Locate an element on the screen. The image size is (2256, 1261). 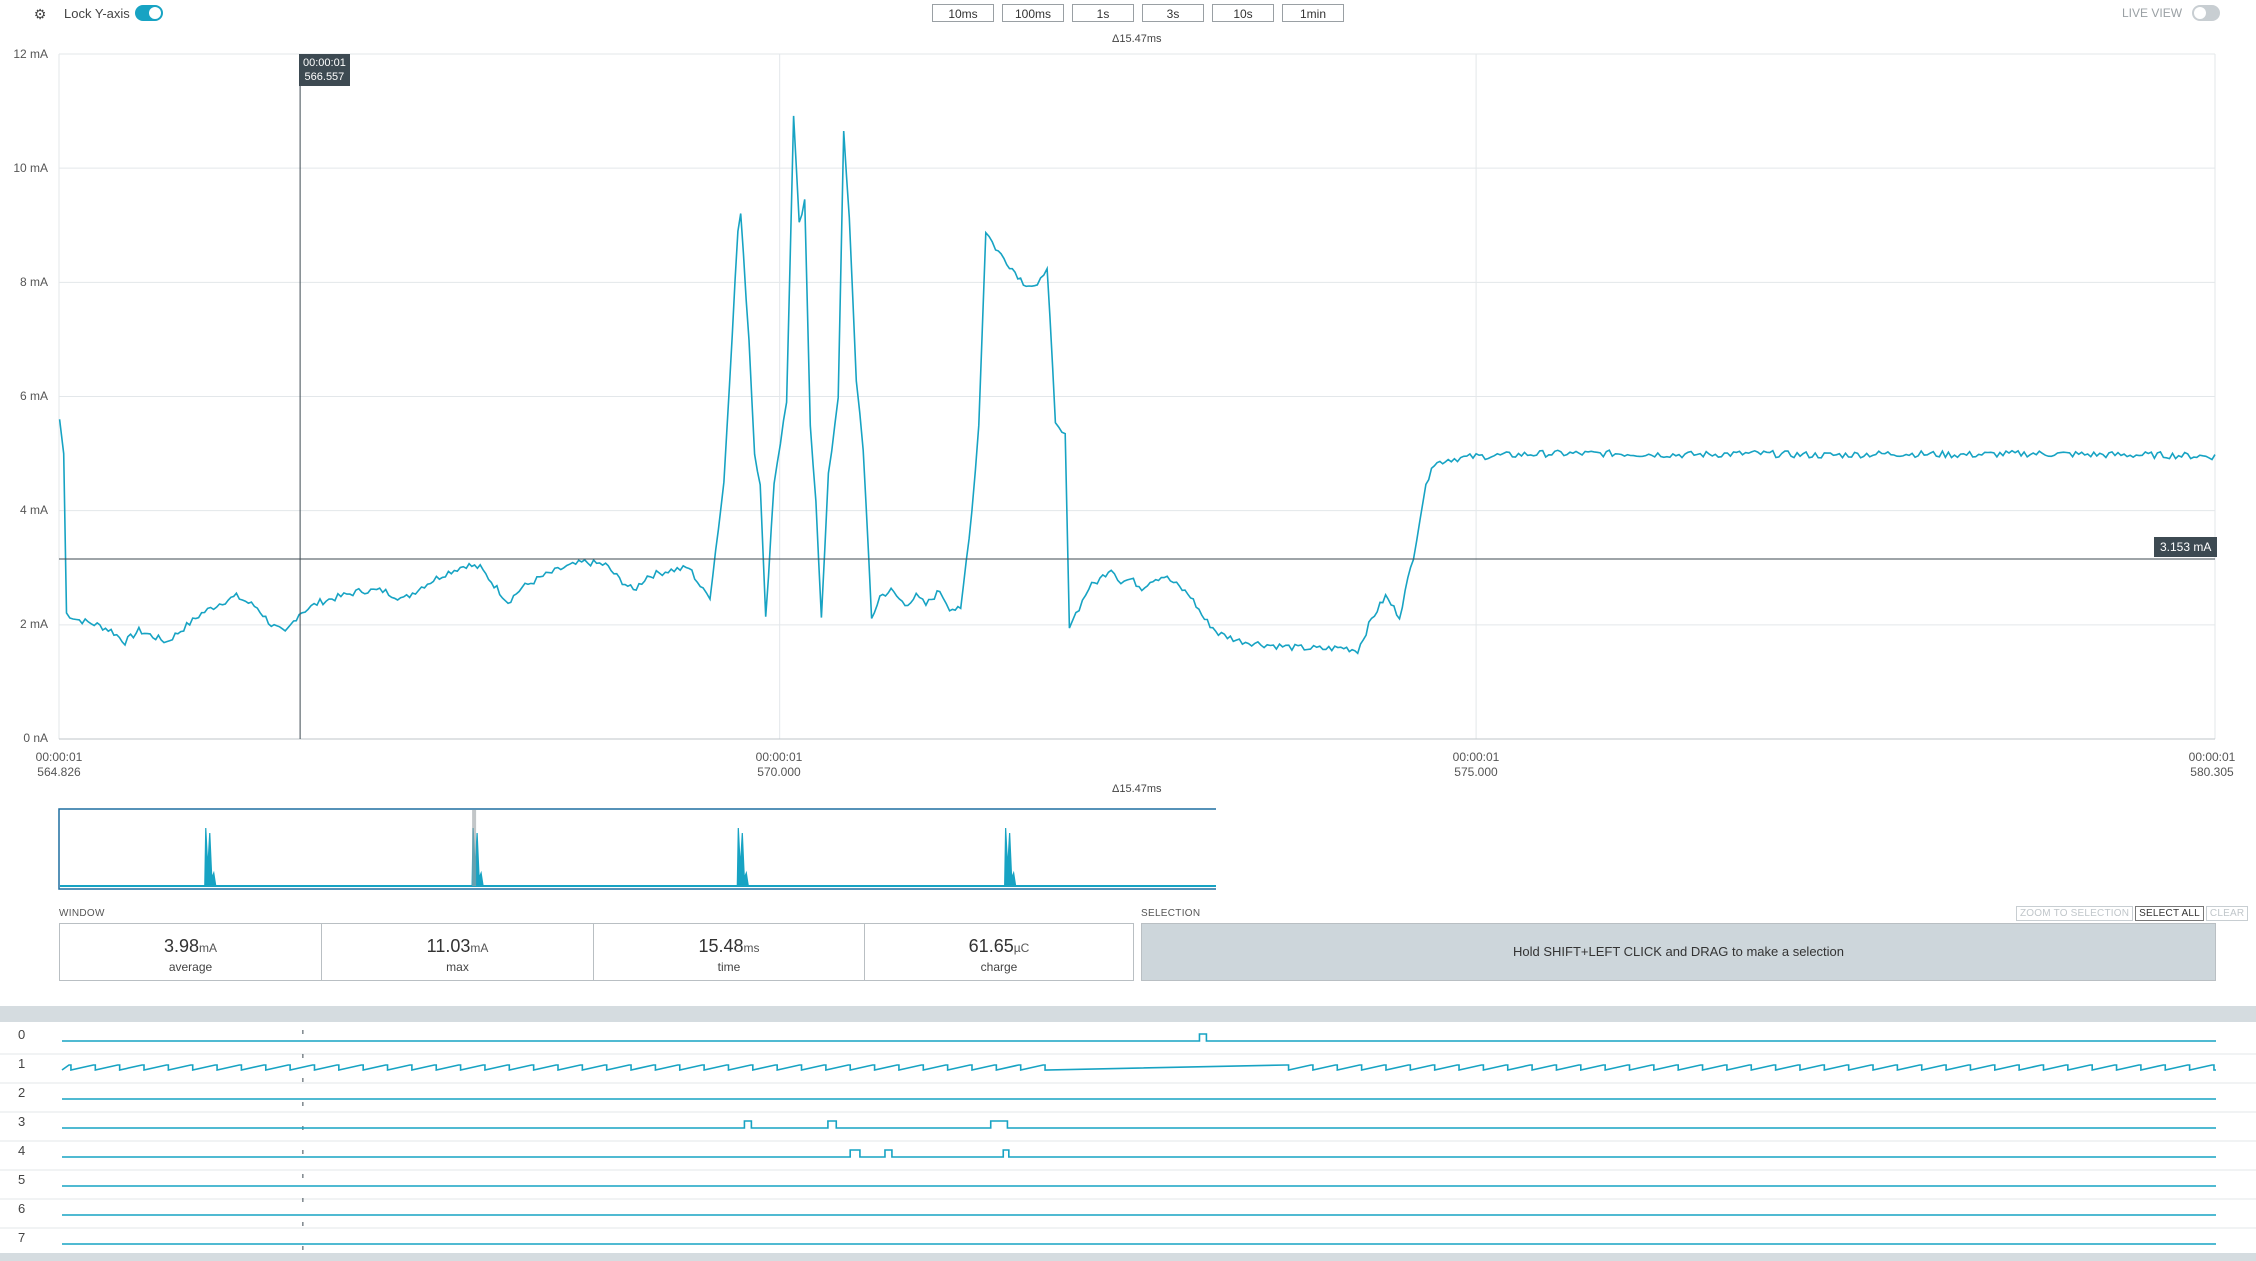
stat-label: max is located at coordinates (457, 967).